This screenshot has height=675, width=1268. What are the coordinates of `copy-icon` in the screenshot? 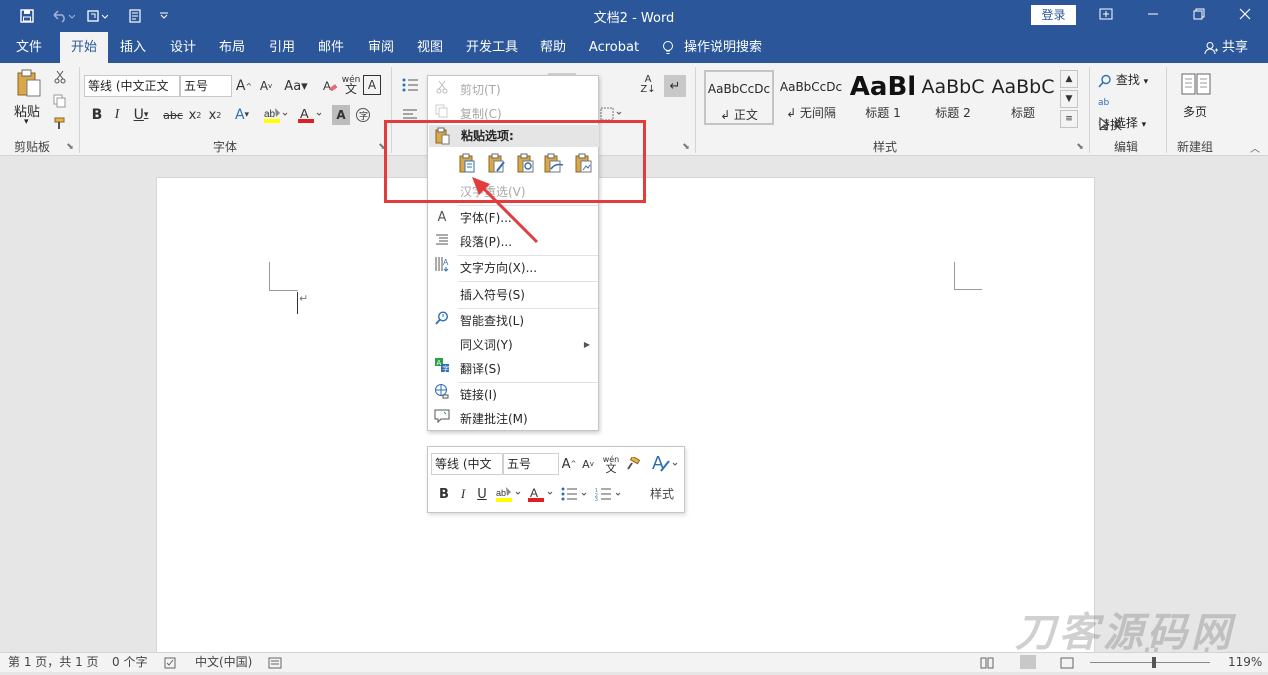 It's located at (60, 101).